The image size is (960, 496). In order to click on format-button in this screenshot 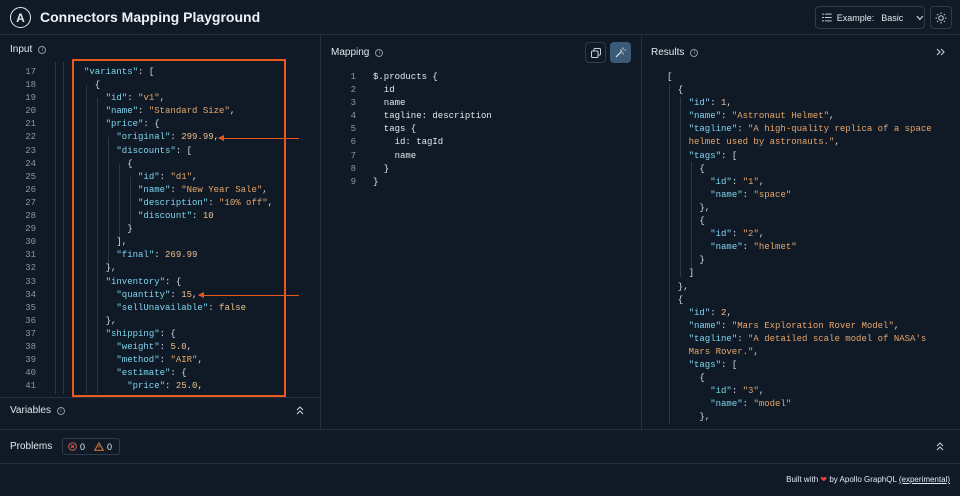, I will do `click(620, 52)`.